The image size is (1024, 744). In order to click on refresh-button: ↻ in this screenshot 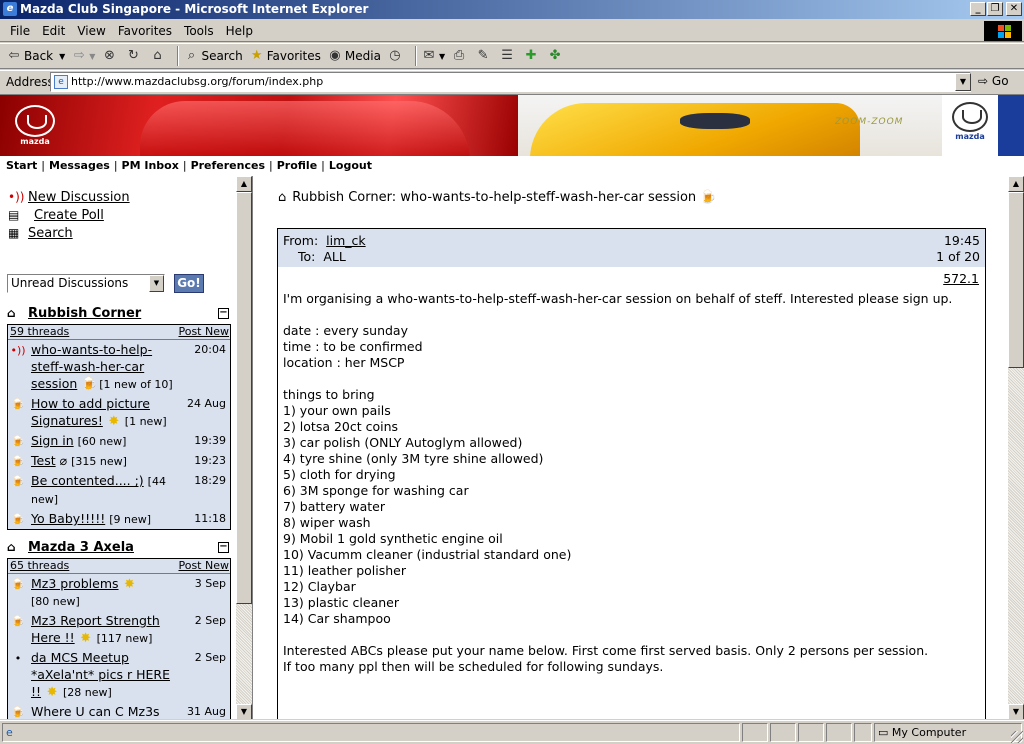, I will do `click(134, 56)`.